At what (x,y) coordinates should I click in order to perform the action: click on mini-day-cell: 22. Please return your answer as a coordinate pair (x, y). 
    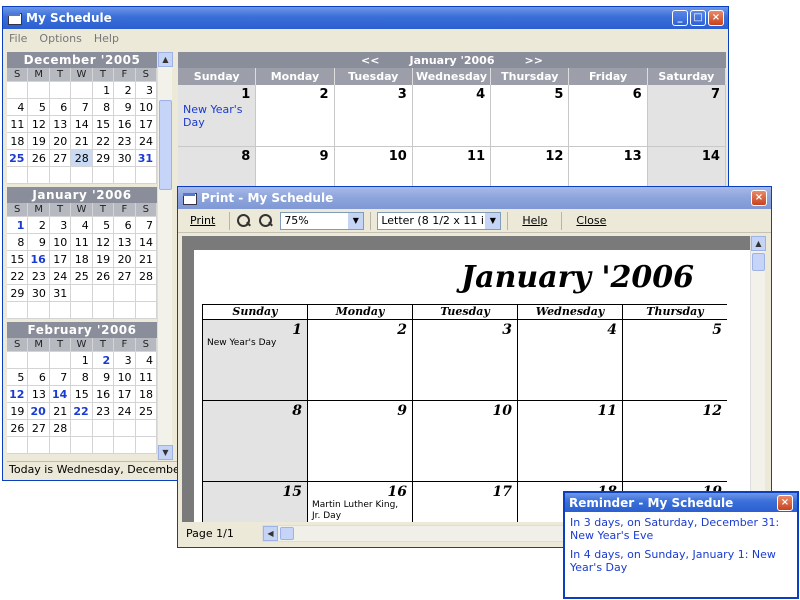
    Looking at the image, I should click on (103, 141).